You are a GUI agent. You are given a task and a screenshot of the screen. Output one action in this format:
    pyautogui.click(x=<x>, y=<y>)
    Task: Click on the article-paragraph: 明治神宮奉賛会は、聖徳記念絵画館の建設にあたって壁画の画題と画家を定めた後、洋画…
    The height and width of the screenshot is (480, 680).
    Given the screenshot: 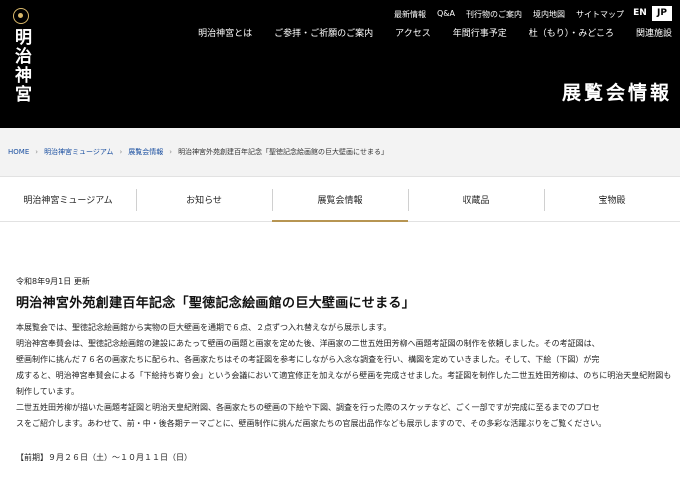 What is the action you would take?
    pyautogui.click(x=308, y=343)
    